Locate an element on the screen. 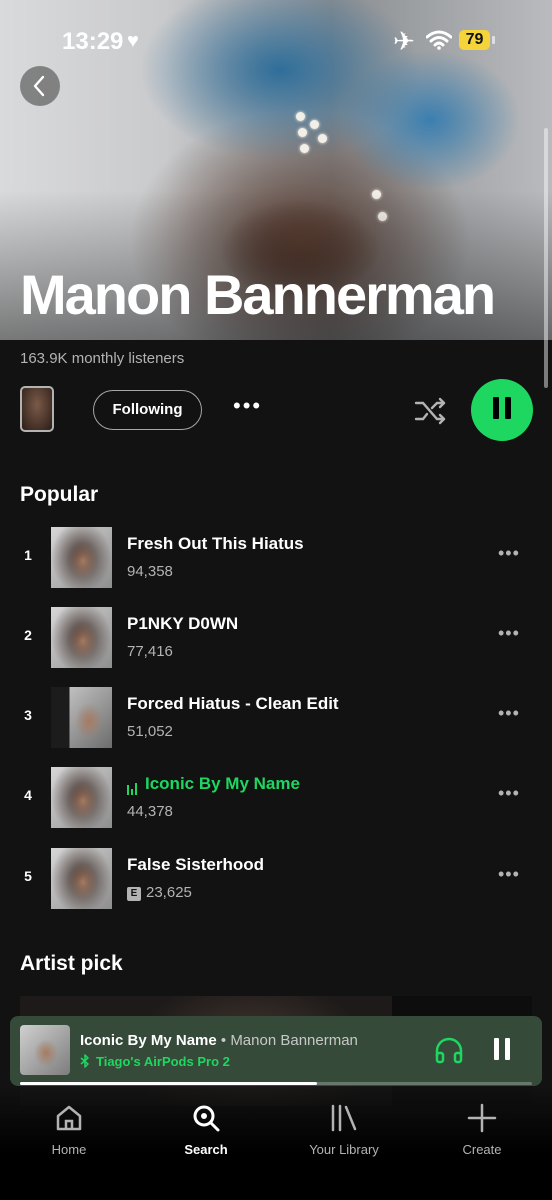  artist-preview-thumbnail is located at coordinates (37, 409).